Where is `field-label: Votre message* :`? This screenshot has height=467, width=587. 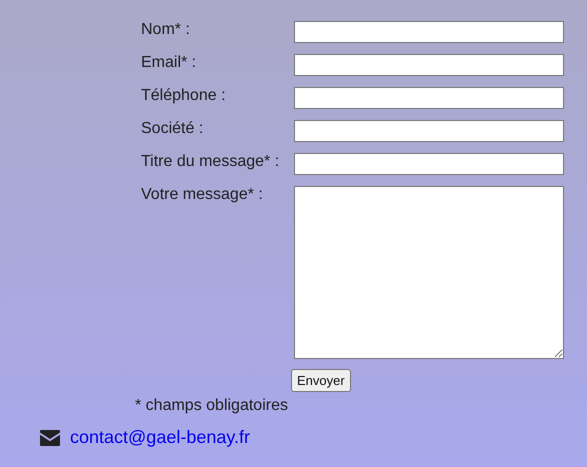
field-label: Votre message* : is located at coordinates (202, 195).